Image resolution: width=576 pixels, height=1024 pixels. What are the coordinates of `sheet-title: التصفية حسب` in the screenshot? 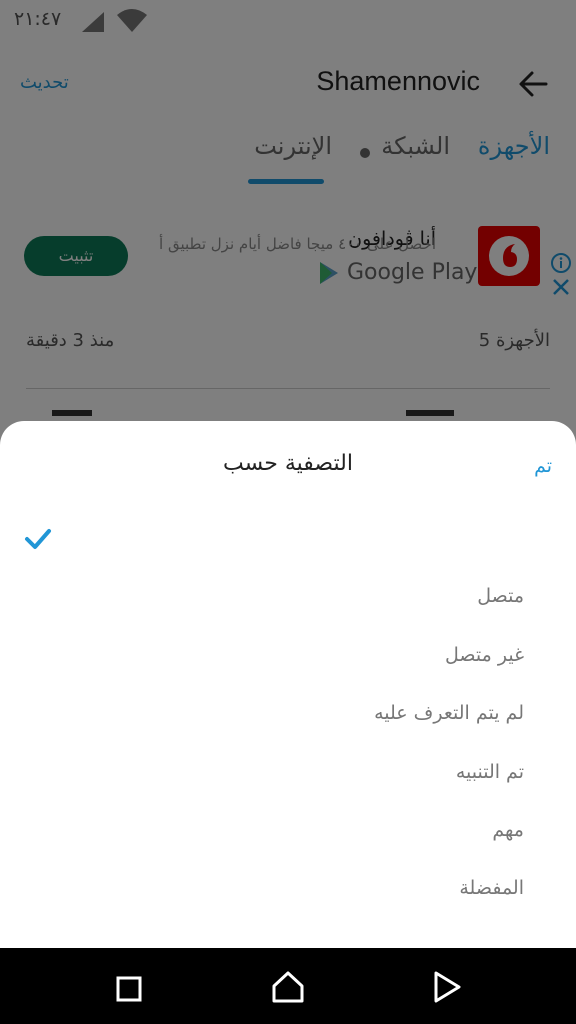 It's located at (288, 463).